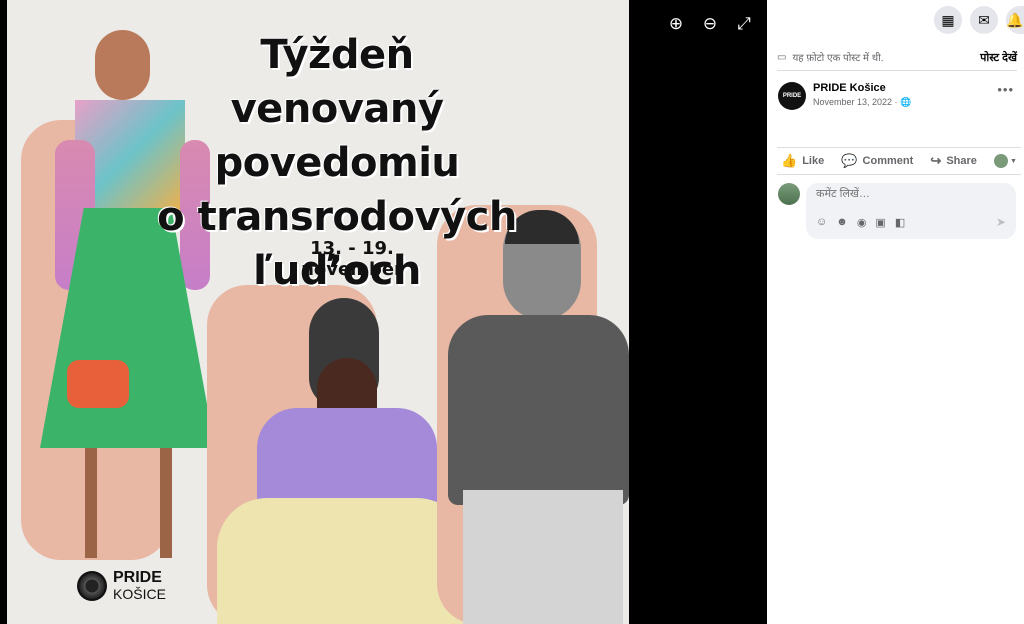 This screenshot has width=1024, height=624. What do you see at coordinates (911, 211) in the screenshot?
I see `comment-box: ☺ ☻ ◉ ▣ ◧ ➤` at bounding box center [911, 211].